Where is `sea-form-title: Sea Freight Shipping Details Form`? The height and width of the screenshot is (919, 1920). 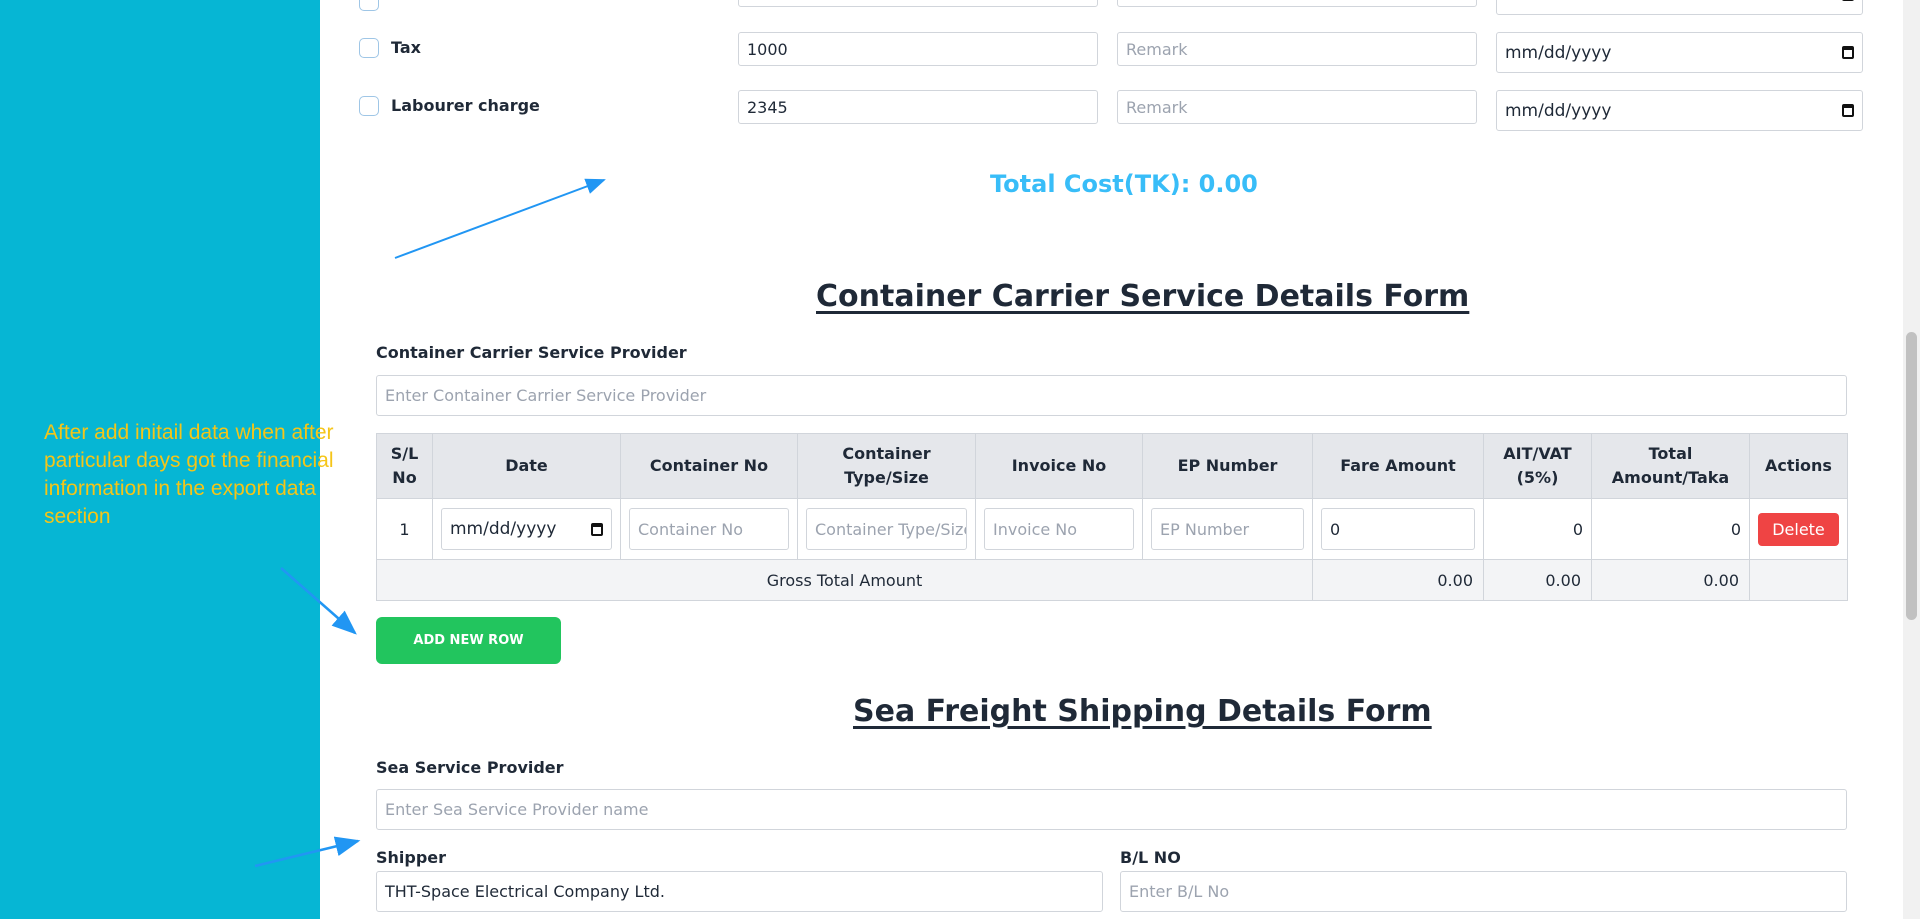
sea-form-title: Sea Freight Shipping Details Form is located at coordinates (1142, 711).